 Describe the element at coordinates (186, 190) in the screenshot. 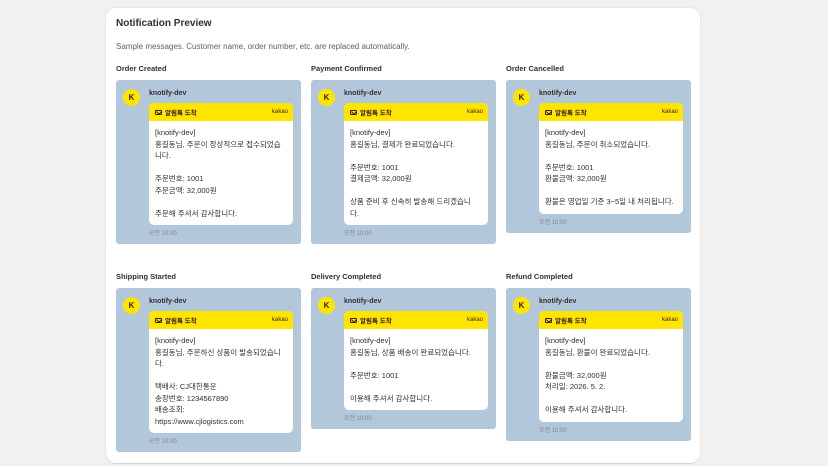

I see `message-line: 주문금액: 32,000원` at that location.